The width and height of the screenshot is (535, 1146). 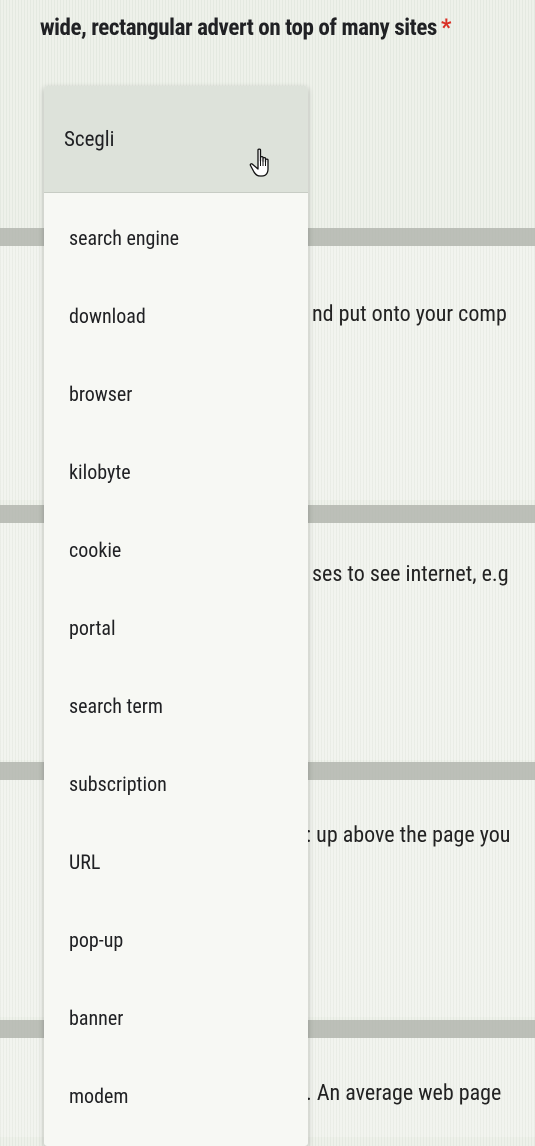 I want to click on question-text-fragment-1: nd put onto your comp, so click(x=409, y=314).